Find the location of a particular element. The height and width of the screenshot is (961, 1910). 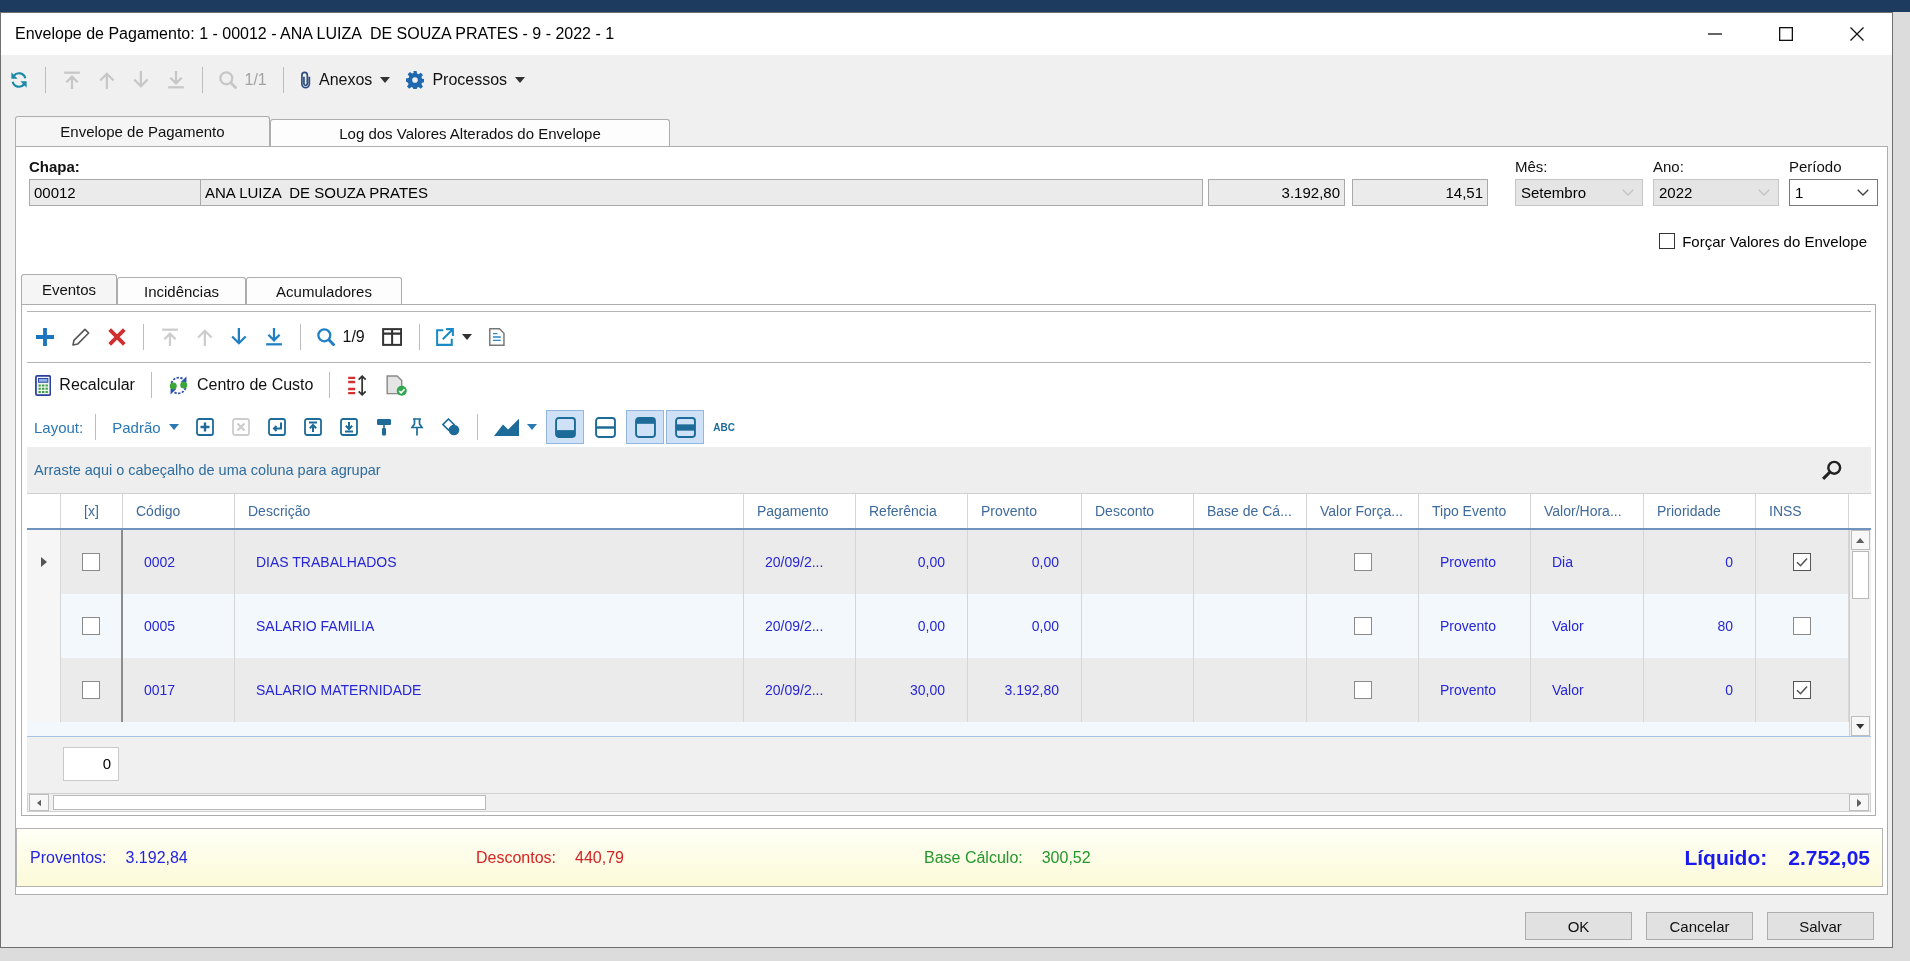

check-icon is located at coordinates (1802, 562).